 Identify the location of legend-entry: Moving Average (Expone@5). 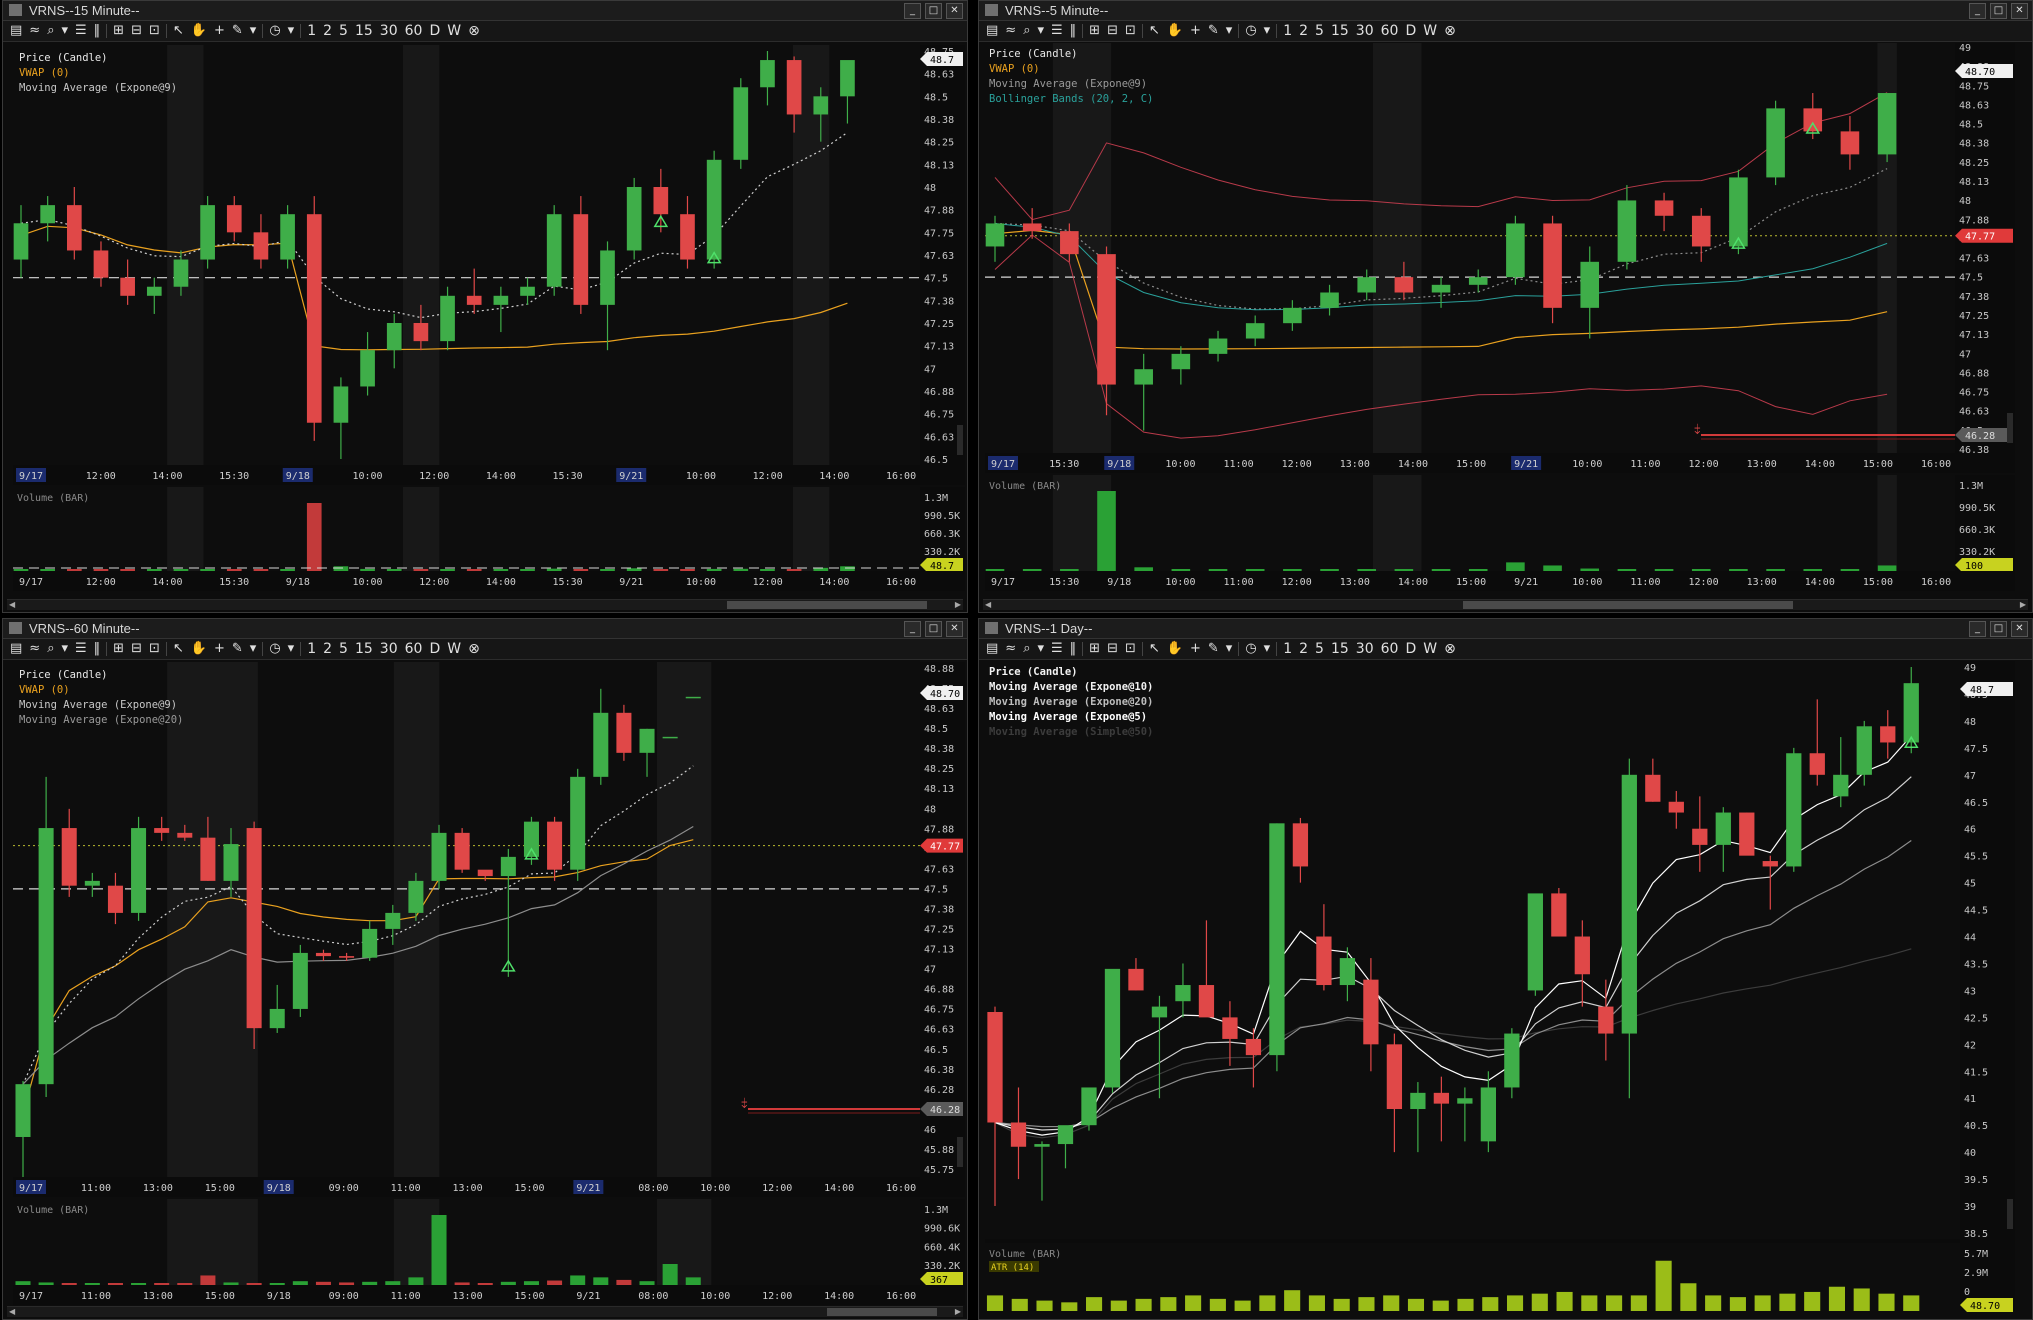
(1071, 717).